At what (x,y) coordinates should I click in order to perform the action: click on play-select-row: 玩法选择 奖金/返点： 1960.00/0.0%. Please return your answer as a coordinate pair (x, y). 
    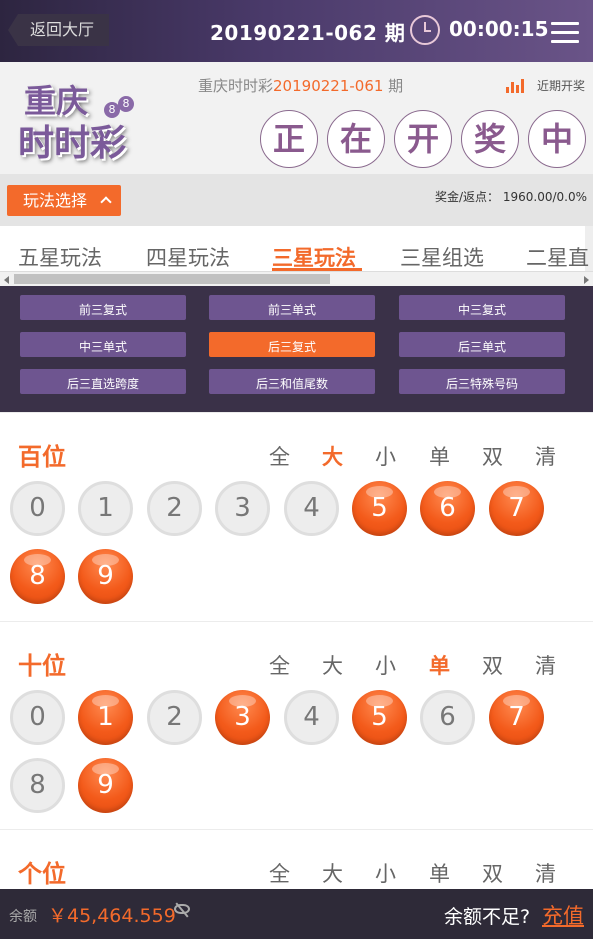
    Looking at the image, I should click on (296, 200).